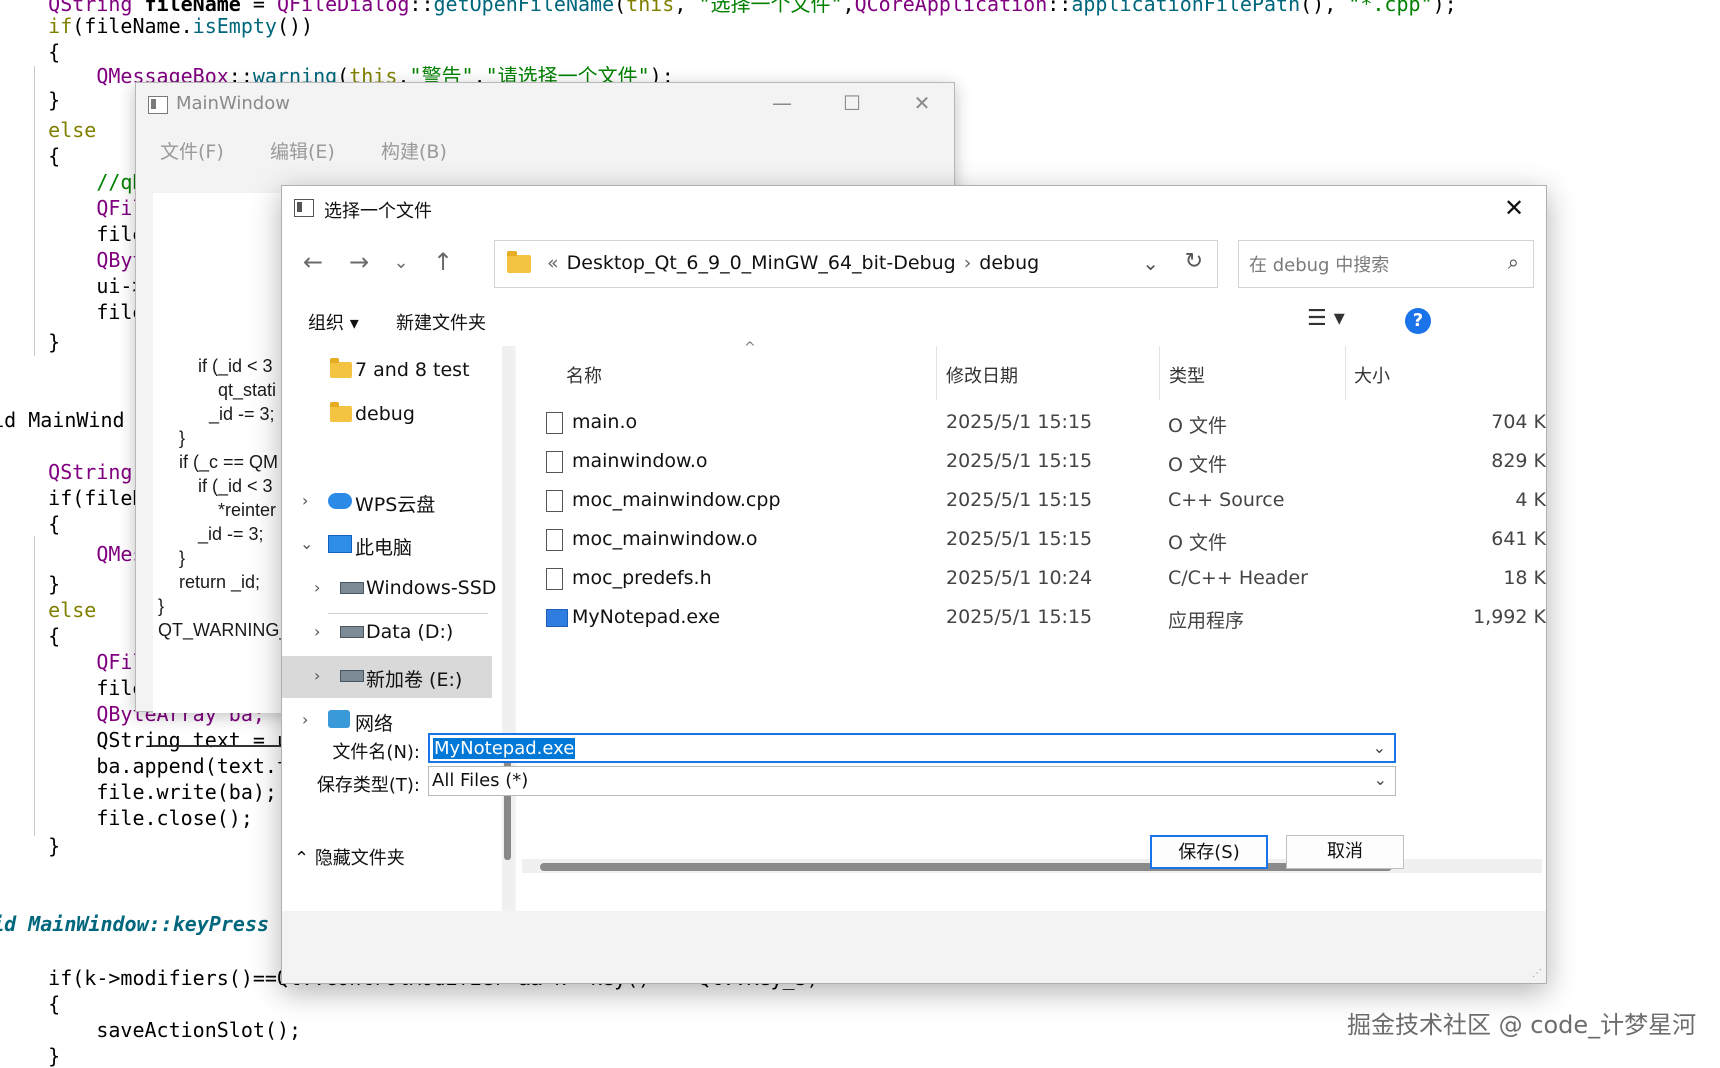 The height and width of the screenshot is (1068, 1720). I want to click on file-size: 1,992 K, so click(1509, 617).